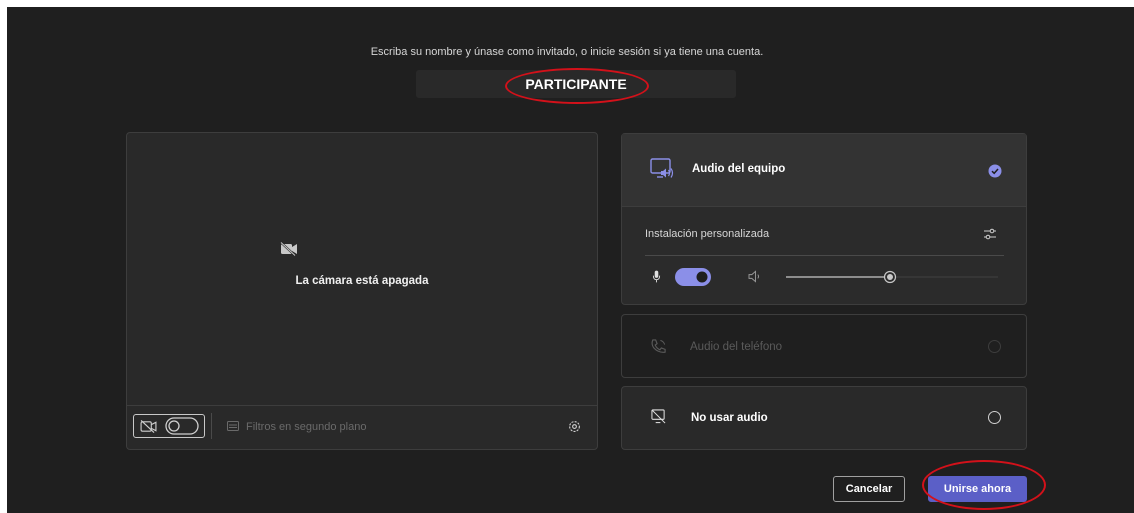 The image size is (1134, 513). What do you see at coordinates (753, 276) in the screenshot?
I see `speaker-icon` at bounding box center [753, 276].